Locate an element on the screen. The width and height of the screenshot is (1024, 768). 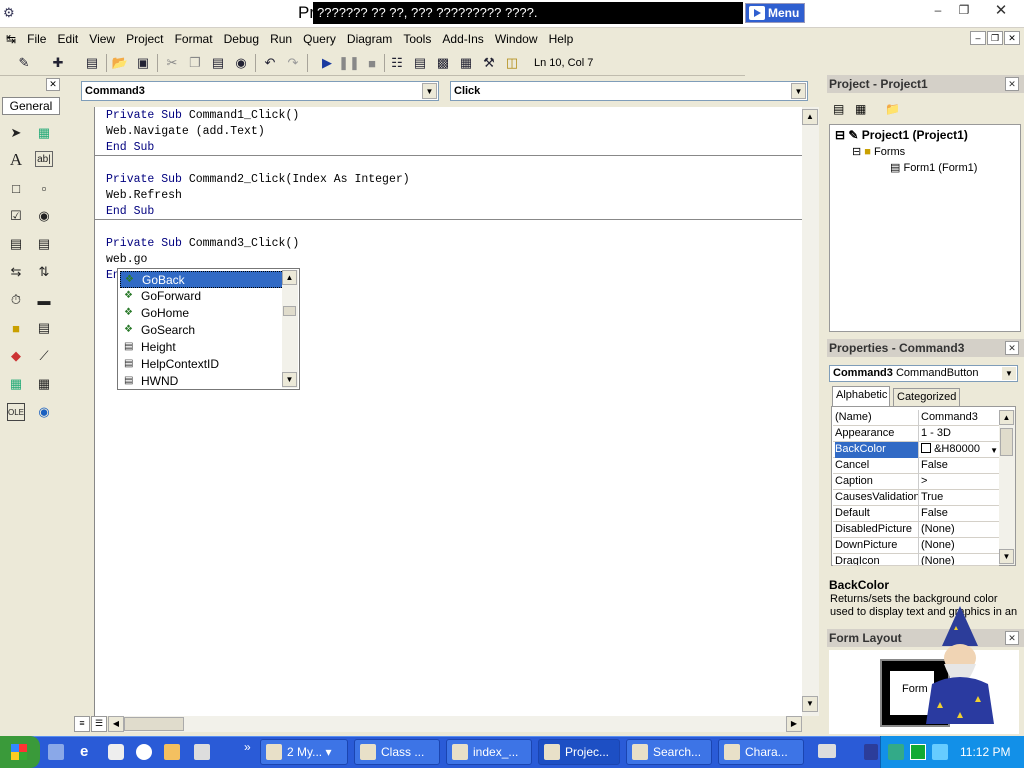
commandbutton-tool-icon: ▫ is located at coordinates (44, 188).